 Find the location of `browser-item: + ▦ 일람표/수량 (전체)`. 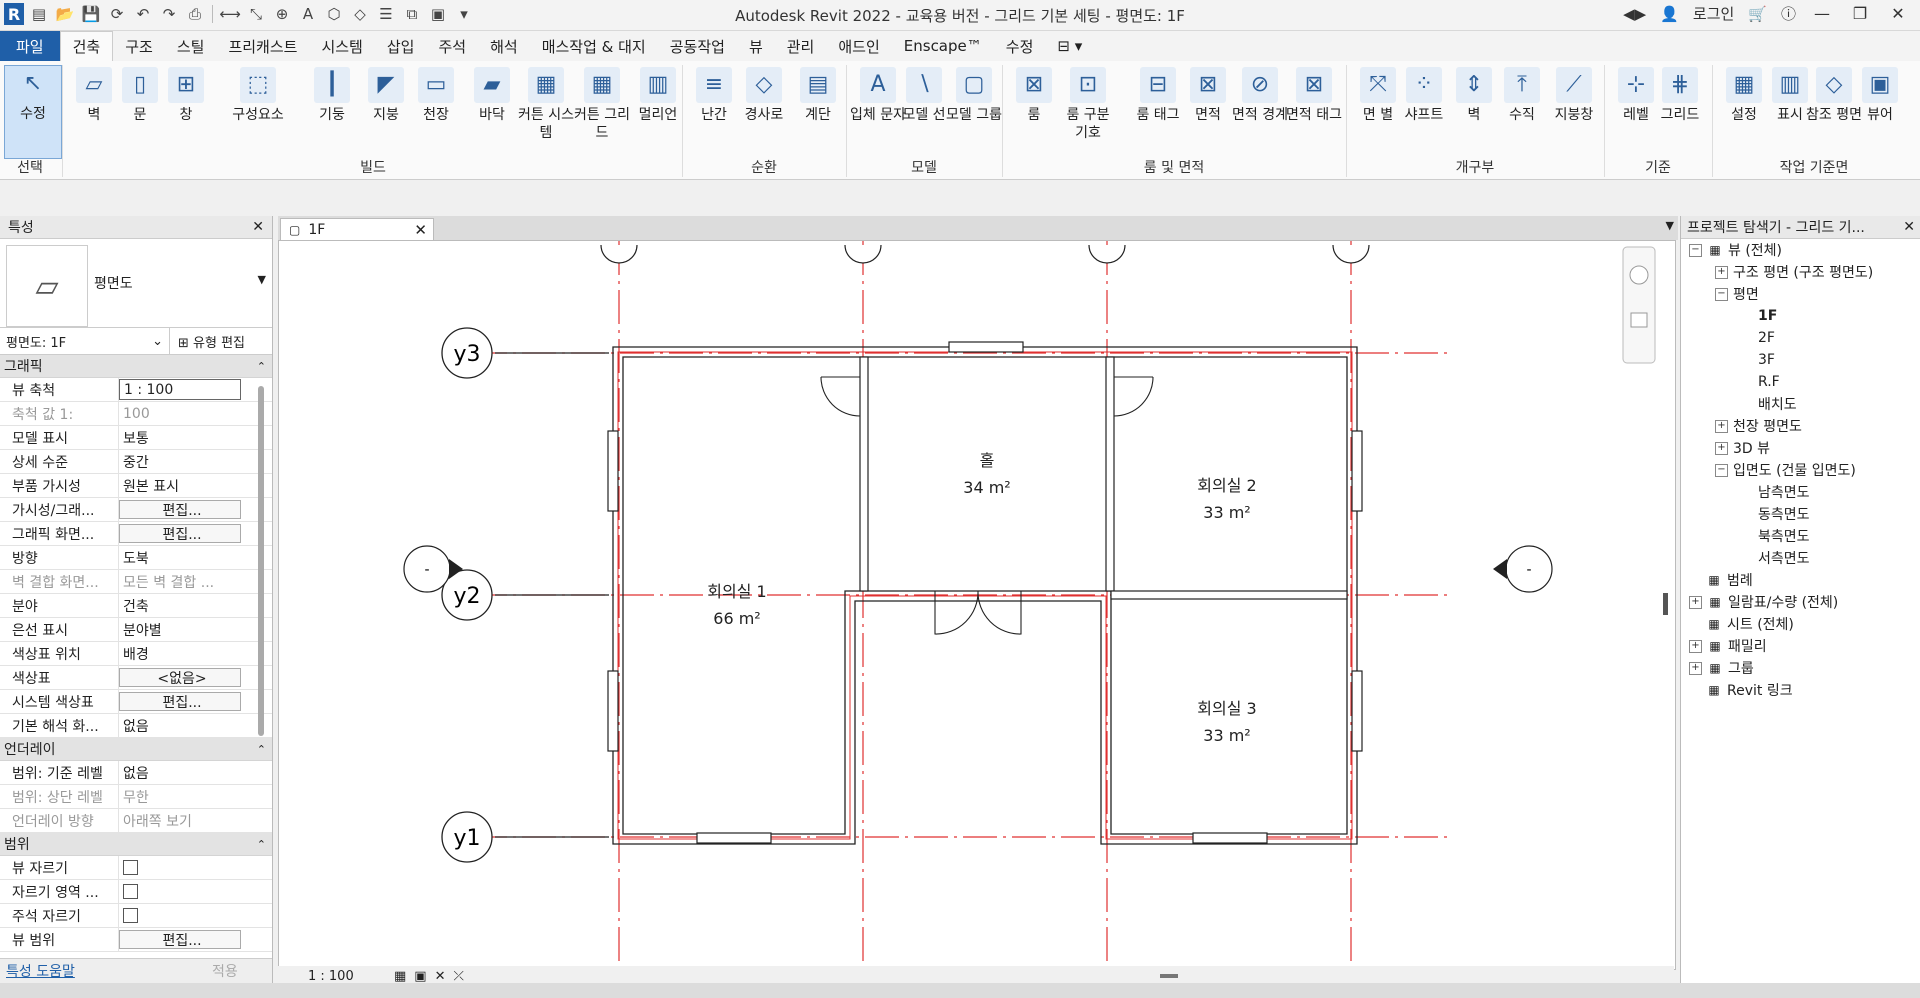

browser-item: + ▦ 일람표/수량 (전체) is located at coordinates (1800, 602).